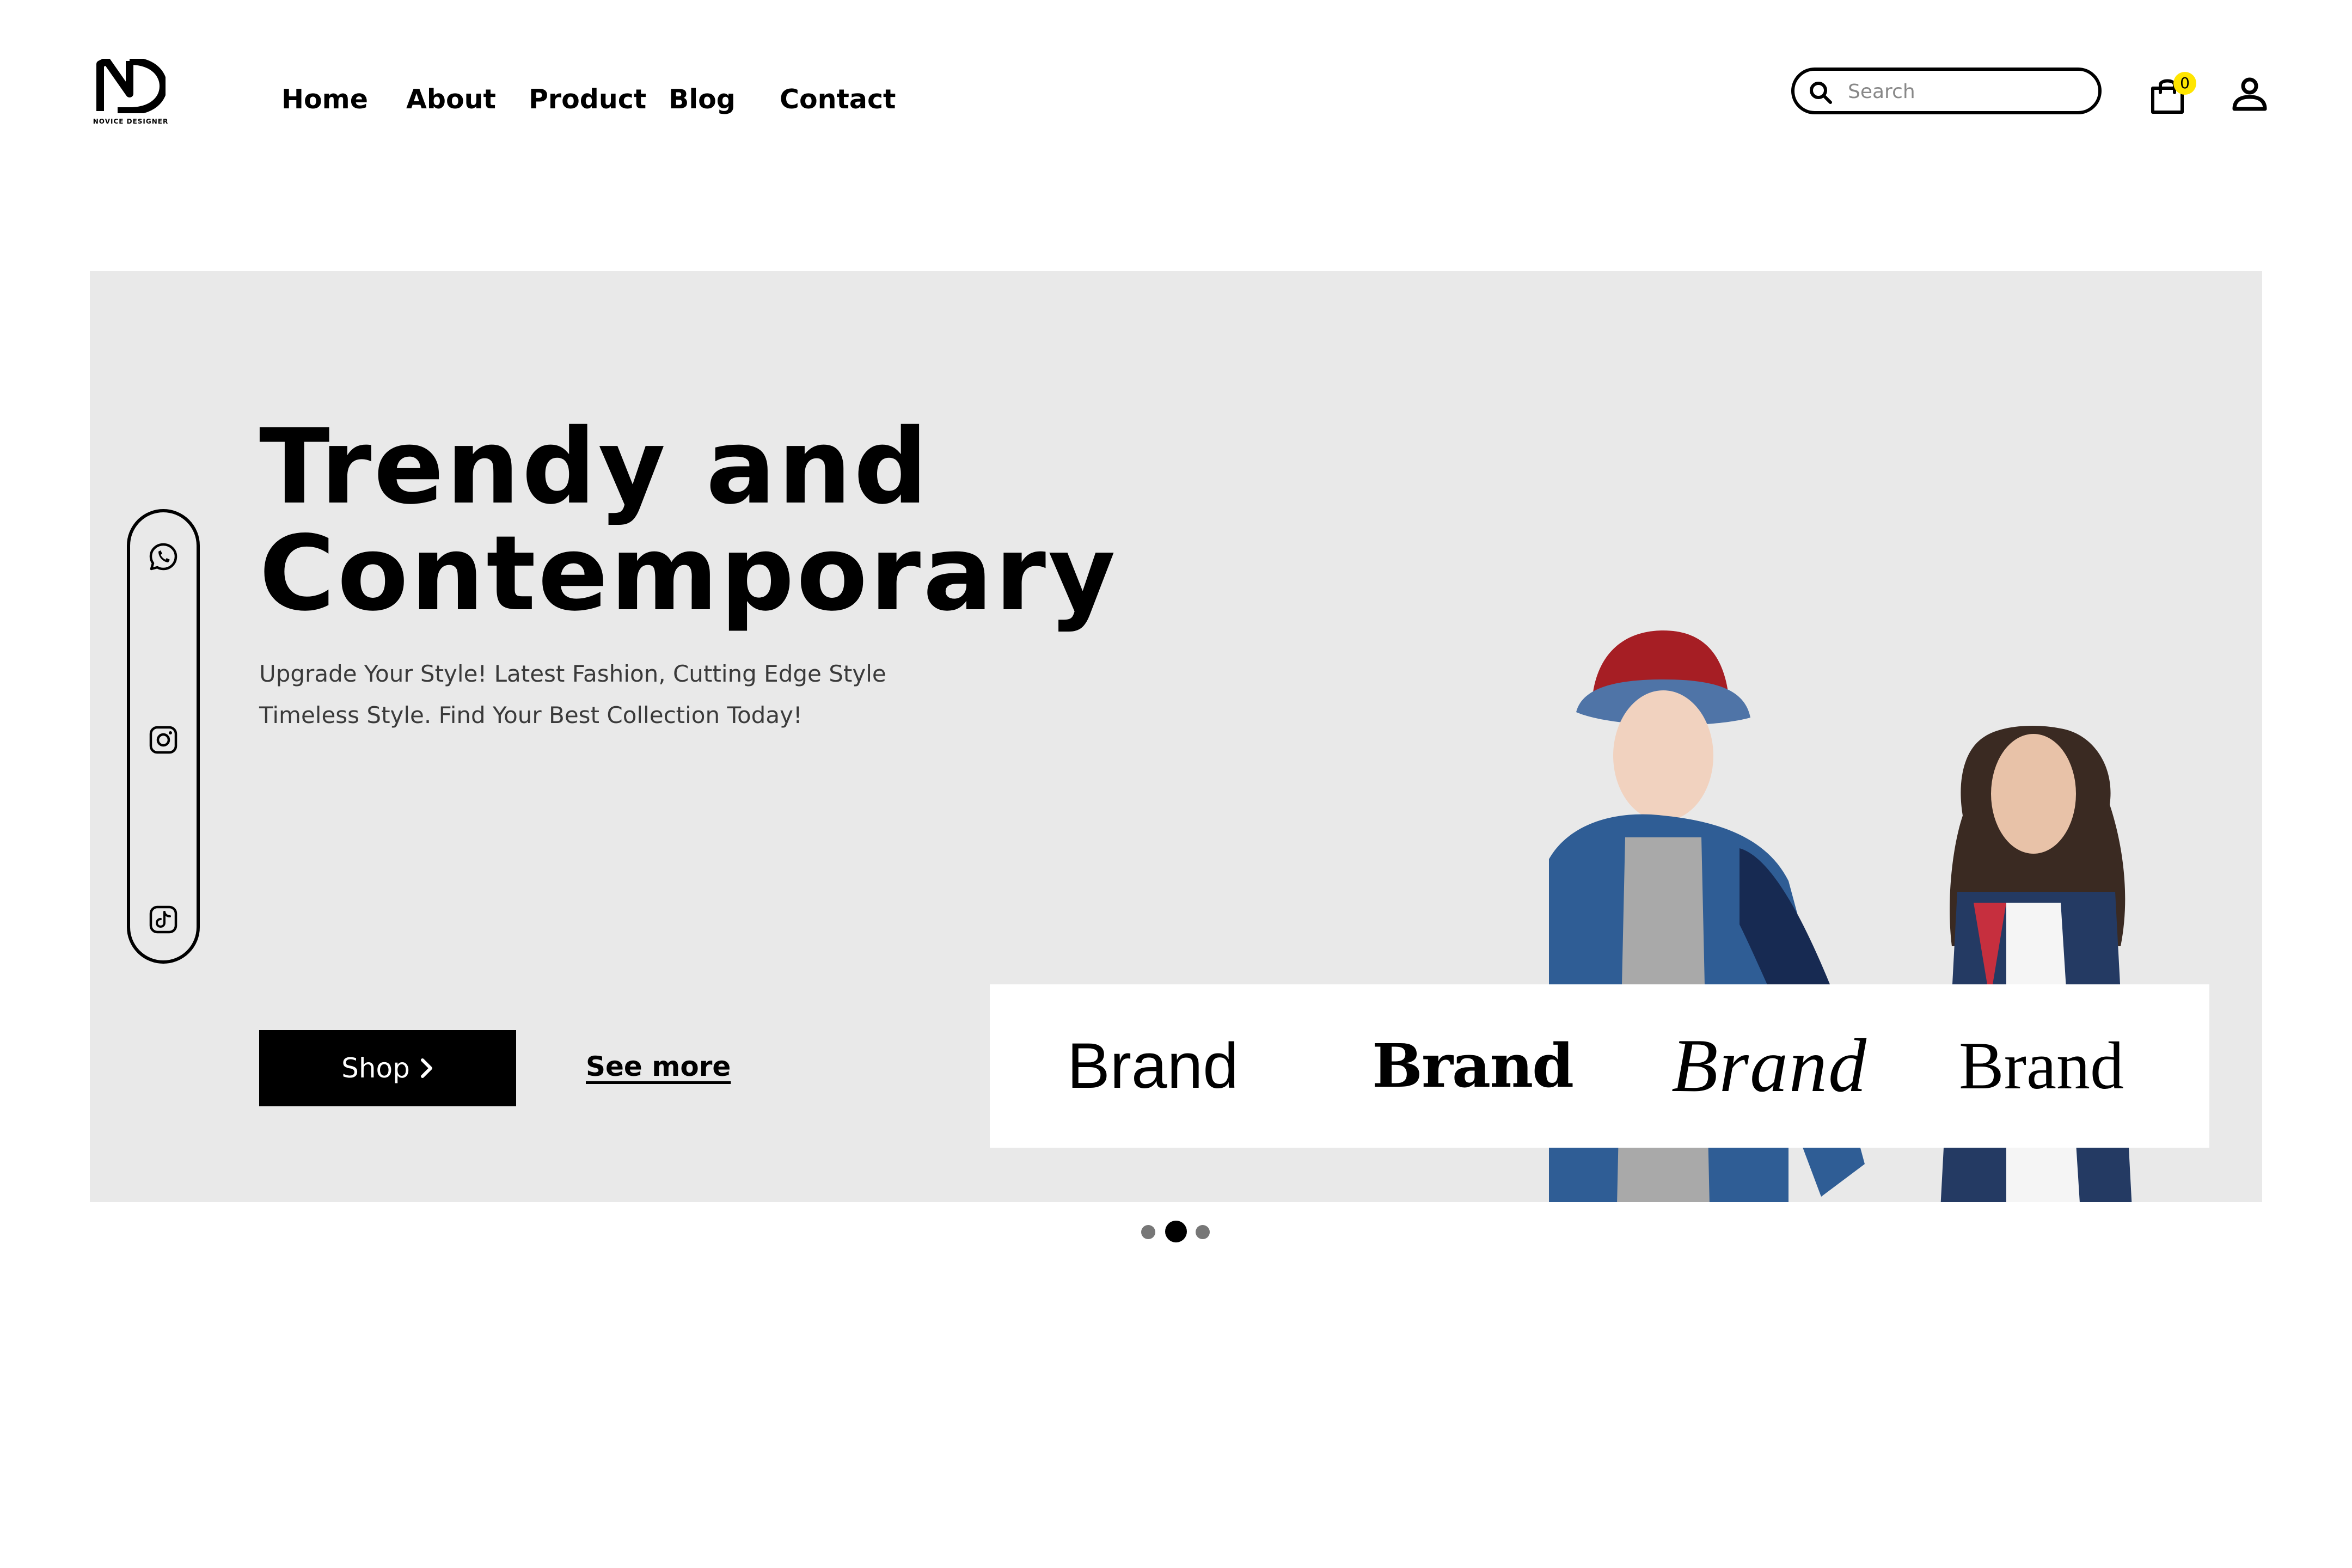 This screenshot has height=1568, width=2352. Describe the element at coordinates (451, 100) in the screenshot. I see `nav-about: About` at that location.